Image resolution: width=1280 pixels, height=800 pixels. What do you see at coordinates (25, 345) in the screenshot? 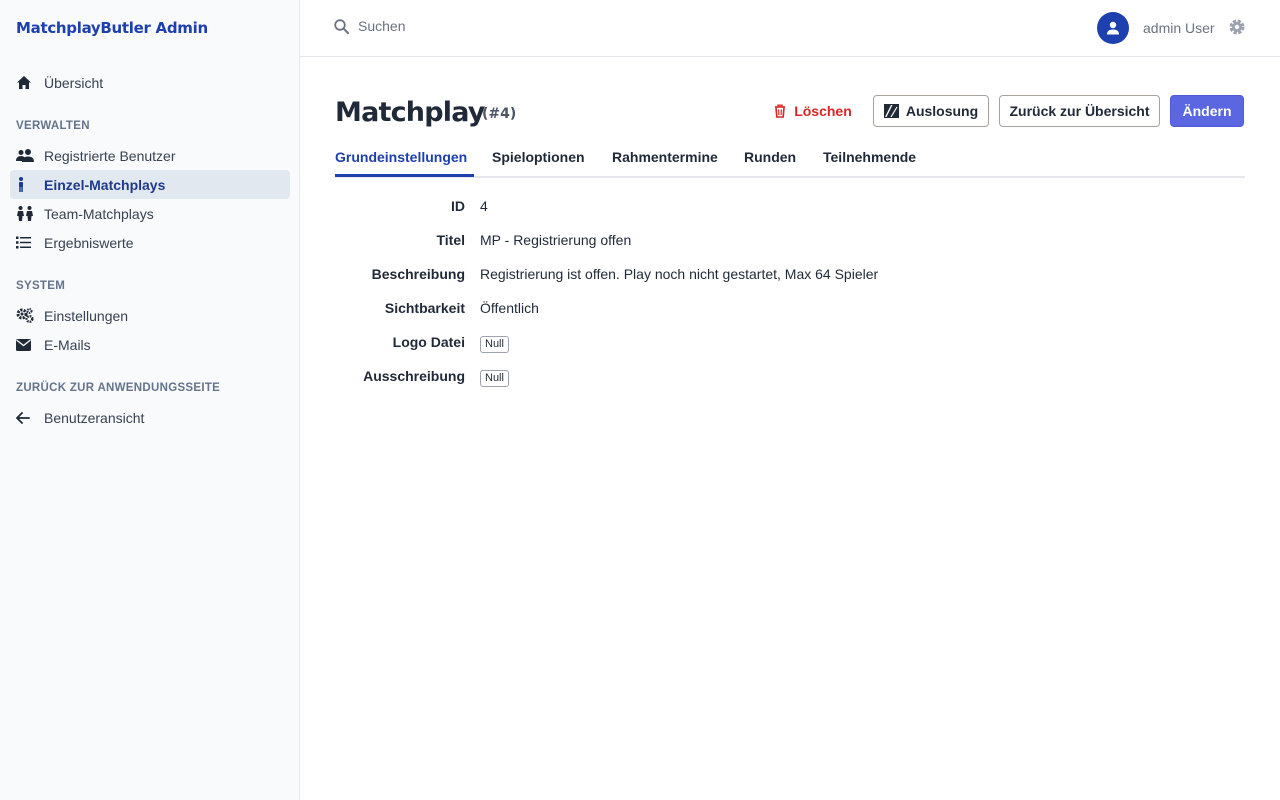
I see `envelope-icon` at bounding box center [25, 345].